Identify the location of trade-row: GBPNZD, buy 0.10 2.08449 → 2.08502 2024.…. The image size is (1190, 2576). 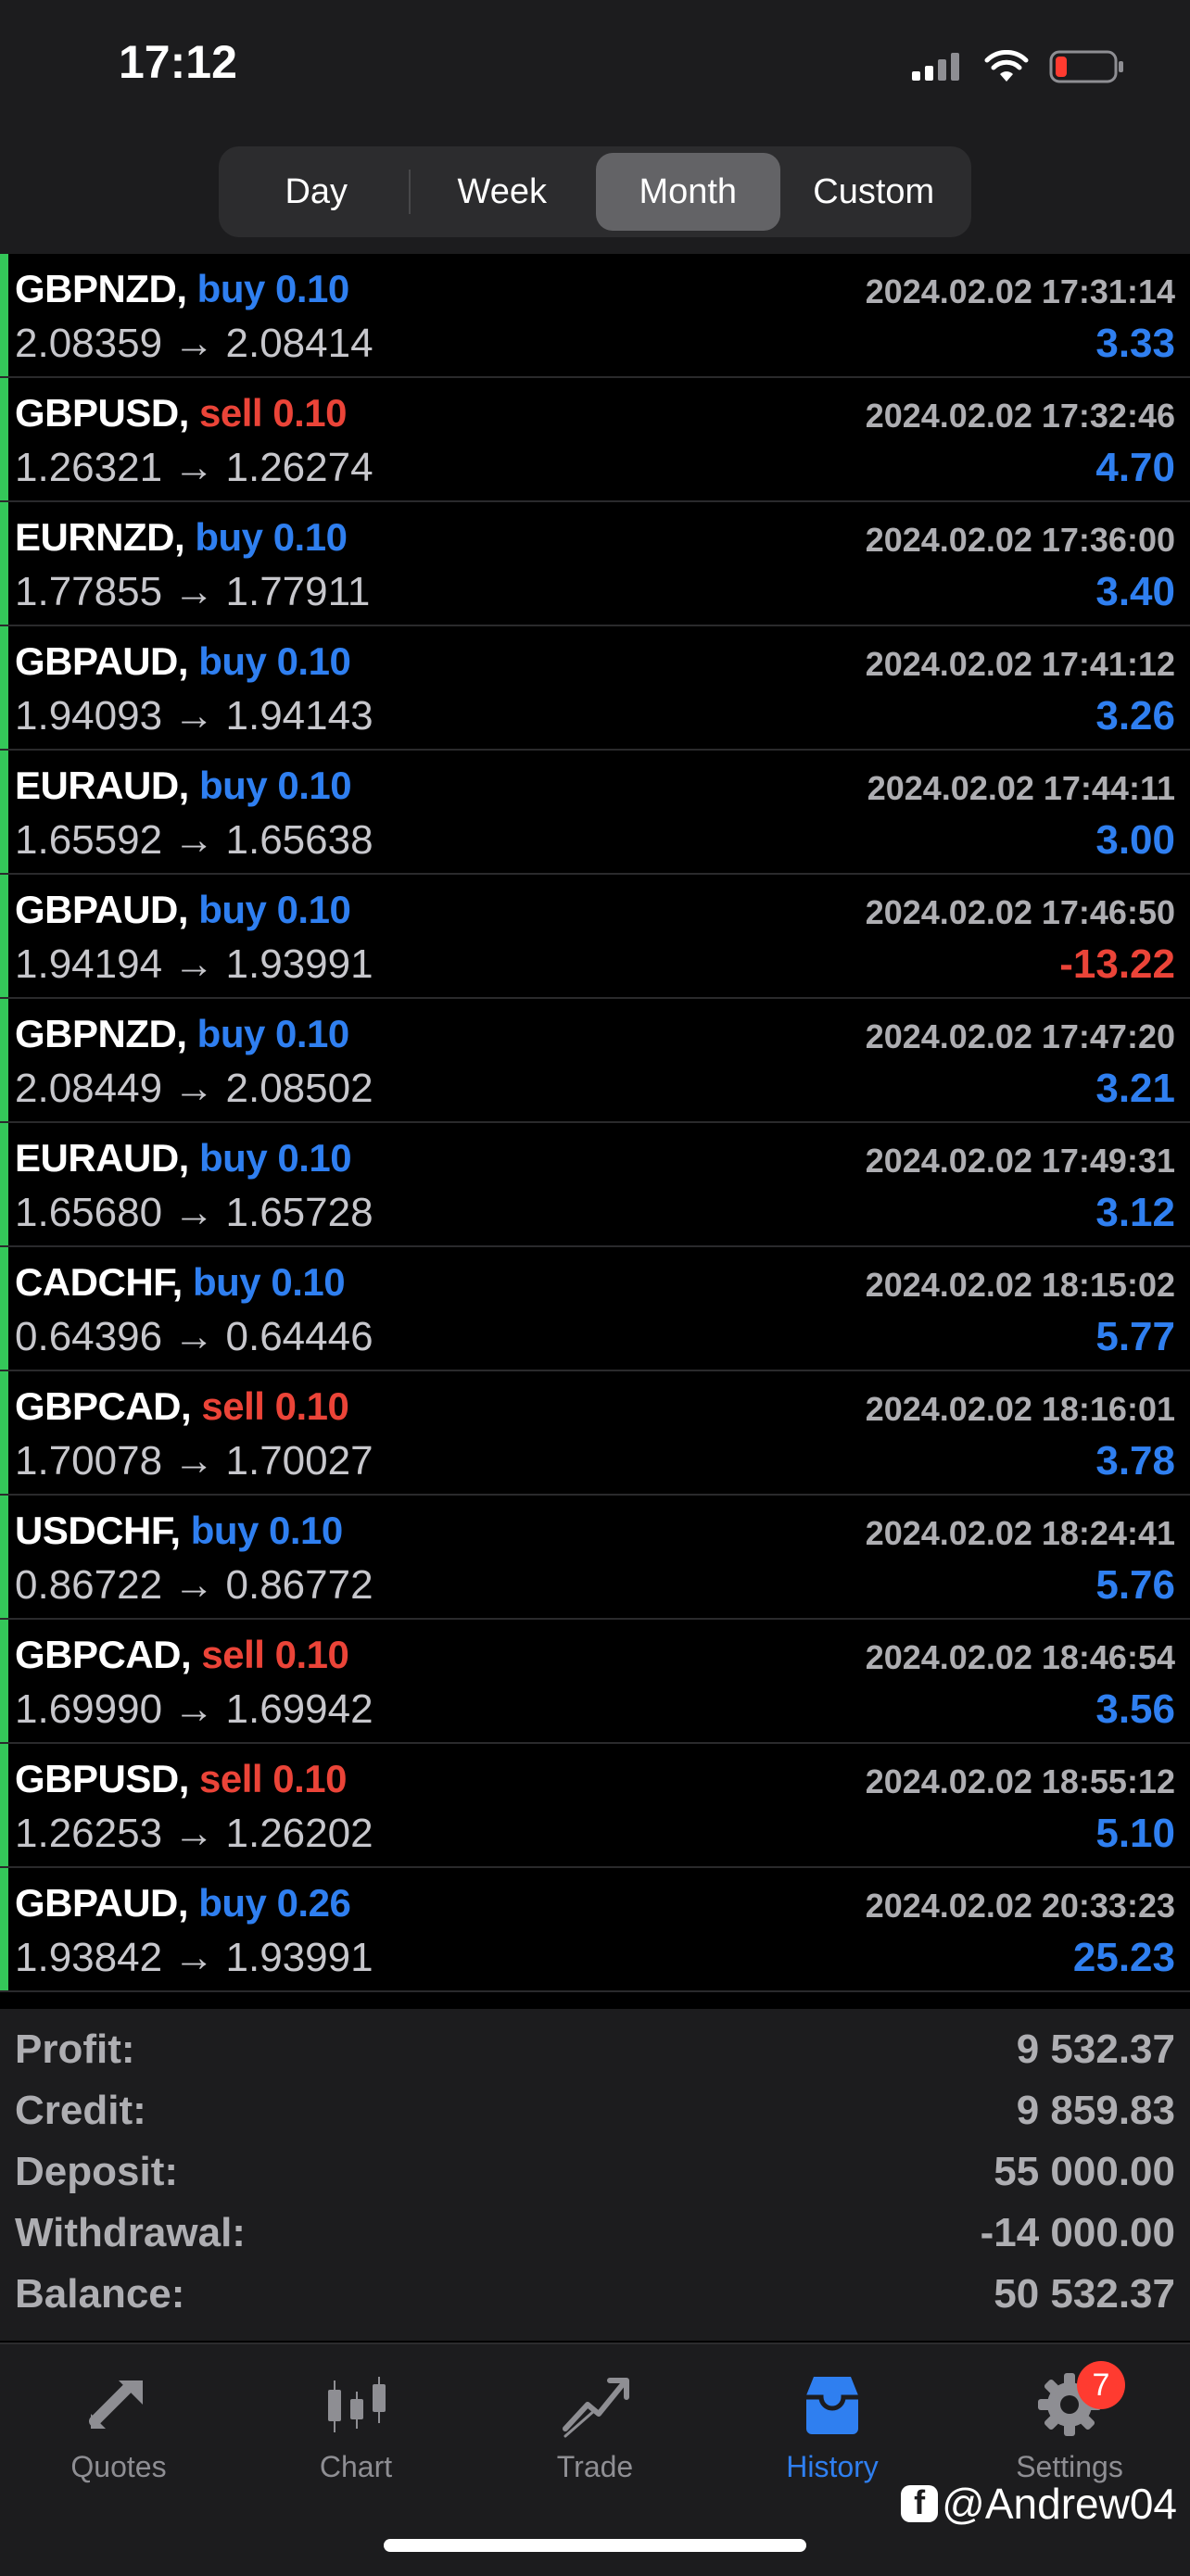
(595, 1061).